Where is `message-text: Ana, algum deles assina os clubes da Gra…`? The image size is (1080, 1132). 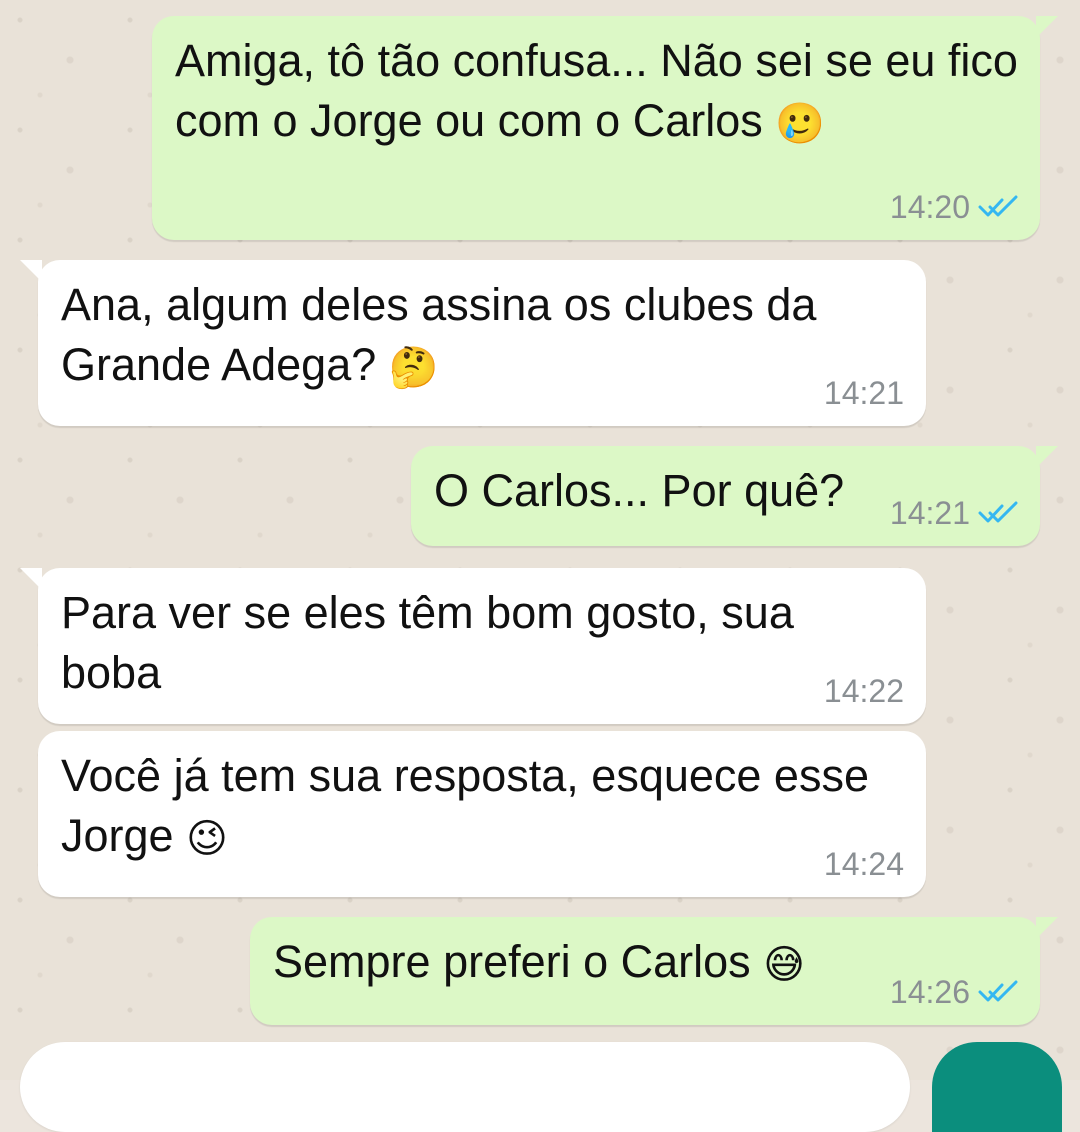
message-text: Ana, algum deles assina os clubes da Gra… is located at coordinates (439, 335).